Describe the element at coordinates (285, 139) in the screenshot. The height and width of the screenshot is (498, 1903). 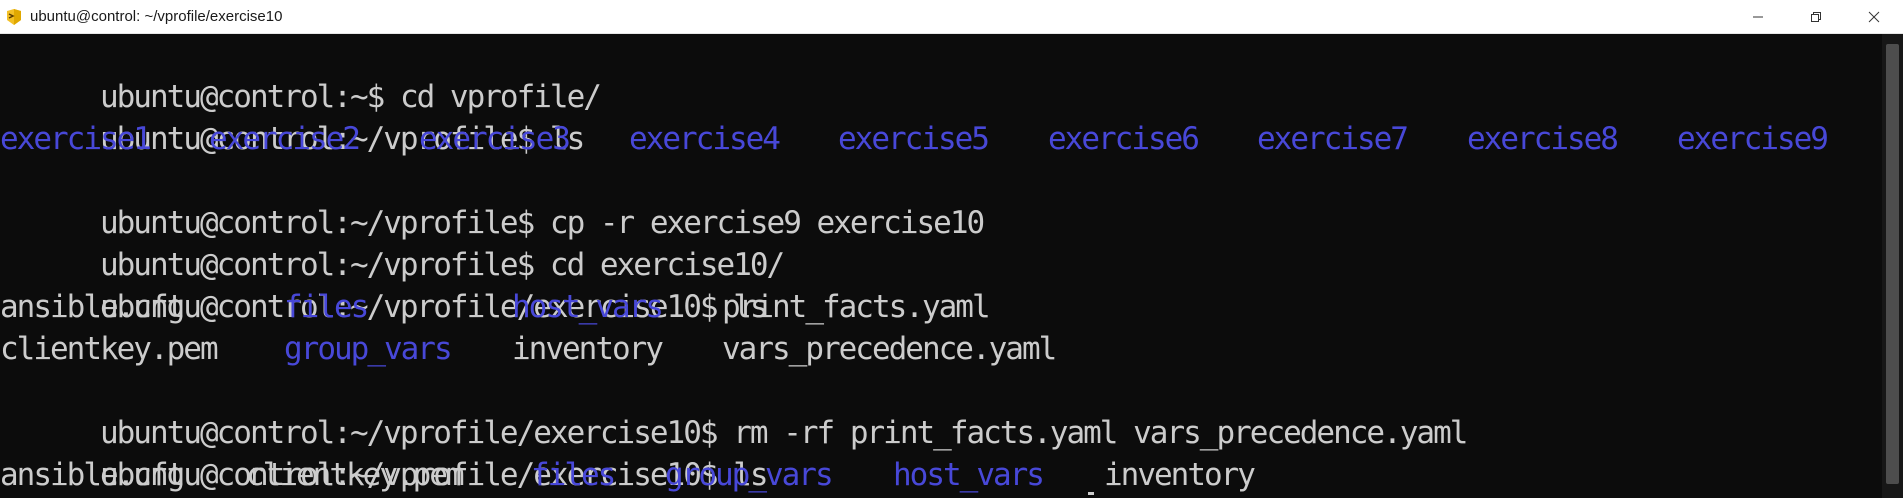
I see `dir-entry: exercise2` at that location.